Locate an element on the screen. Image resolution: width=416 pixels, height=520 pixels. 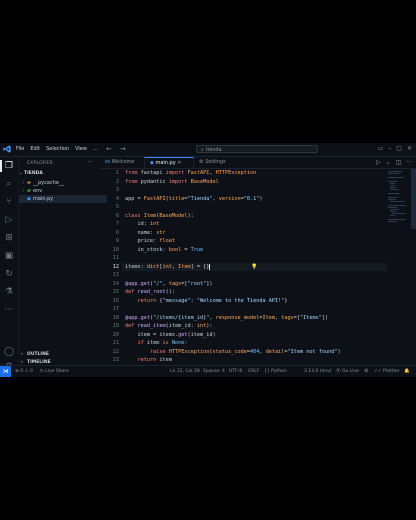
search-view-icon: ⌕ is located at coordinates (9, 184).